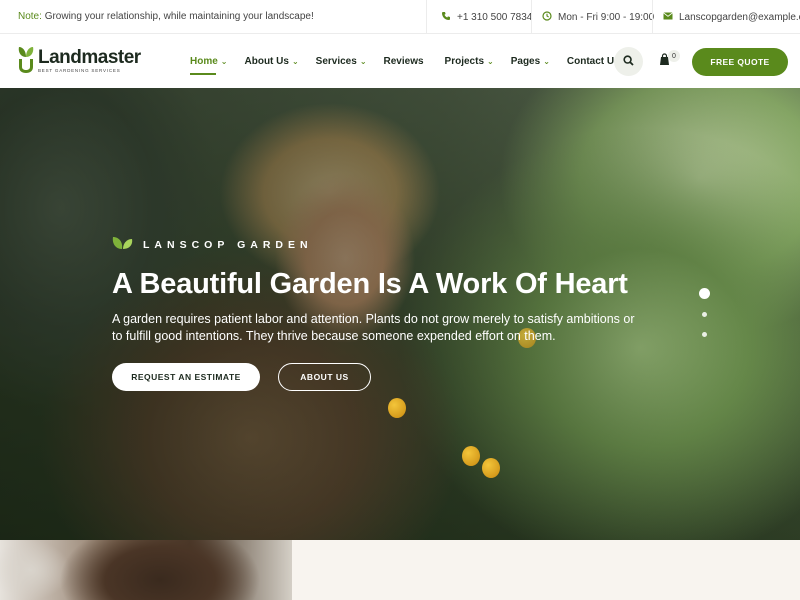 The height and width of the screenshot is (600, 800). I want to click on hero-eyebrow-text: LANSCOP GARDEN, so click(228, 244).